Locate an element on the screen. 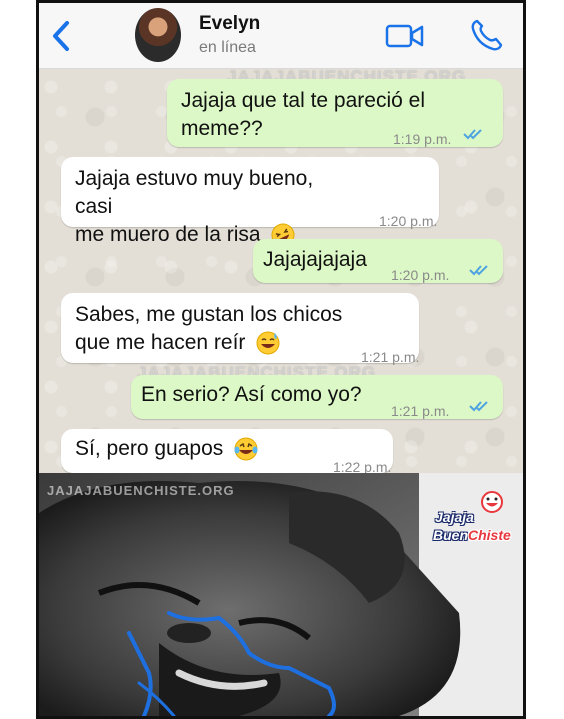 The width and height of the screenshot is (564, 719). contact-status: en línea is located at coordinates (227, 47).